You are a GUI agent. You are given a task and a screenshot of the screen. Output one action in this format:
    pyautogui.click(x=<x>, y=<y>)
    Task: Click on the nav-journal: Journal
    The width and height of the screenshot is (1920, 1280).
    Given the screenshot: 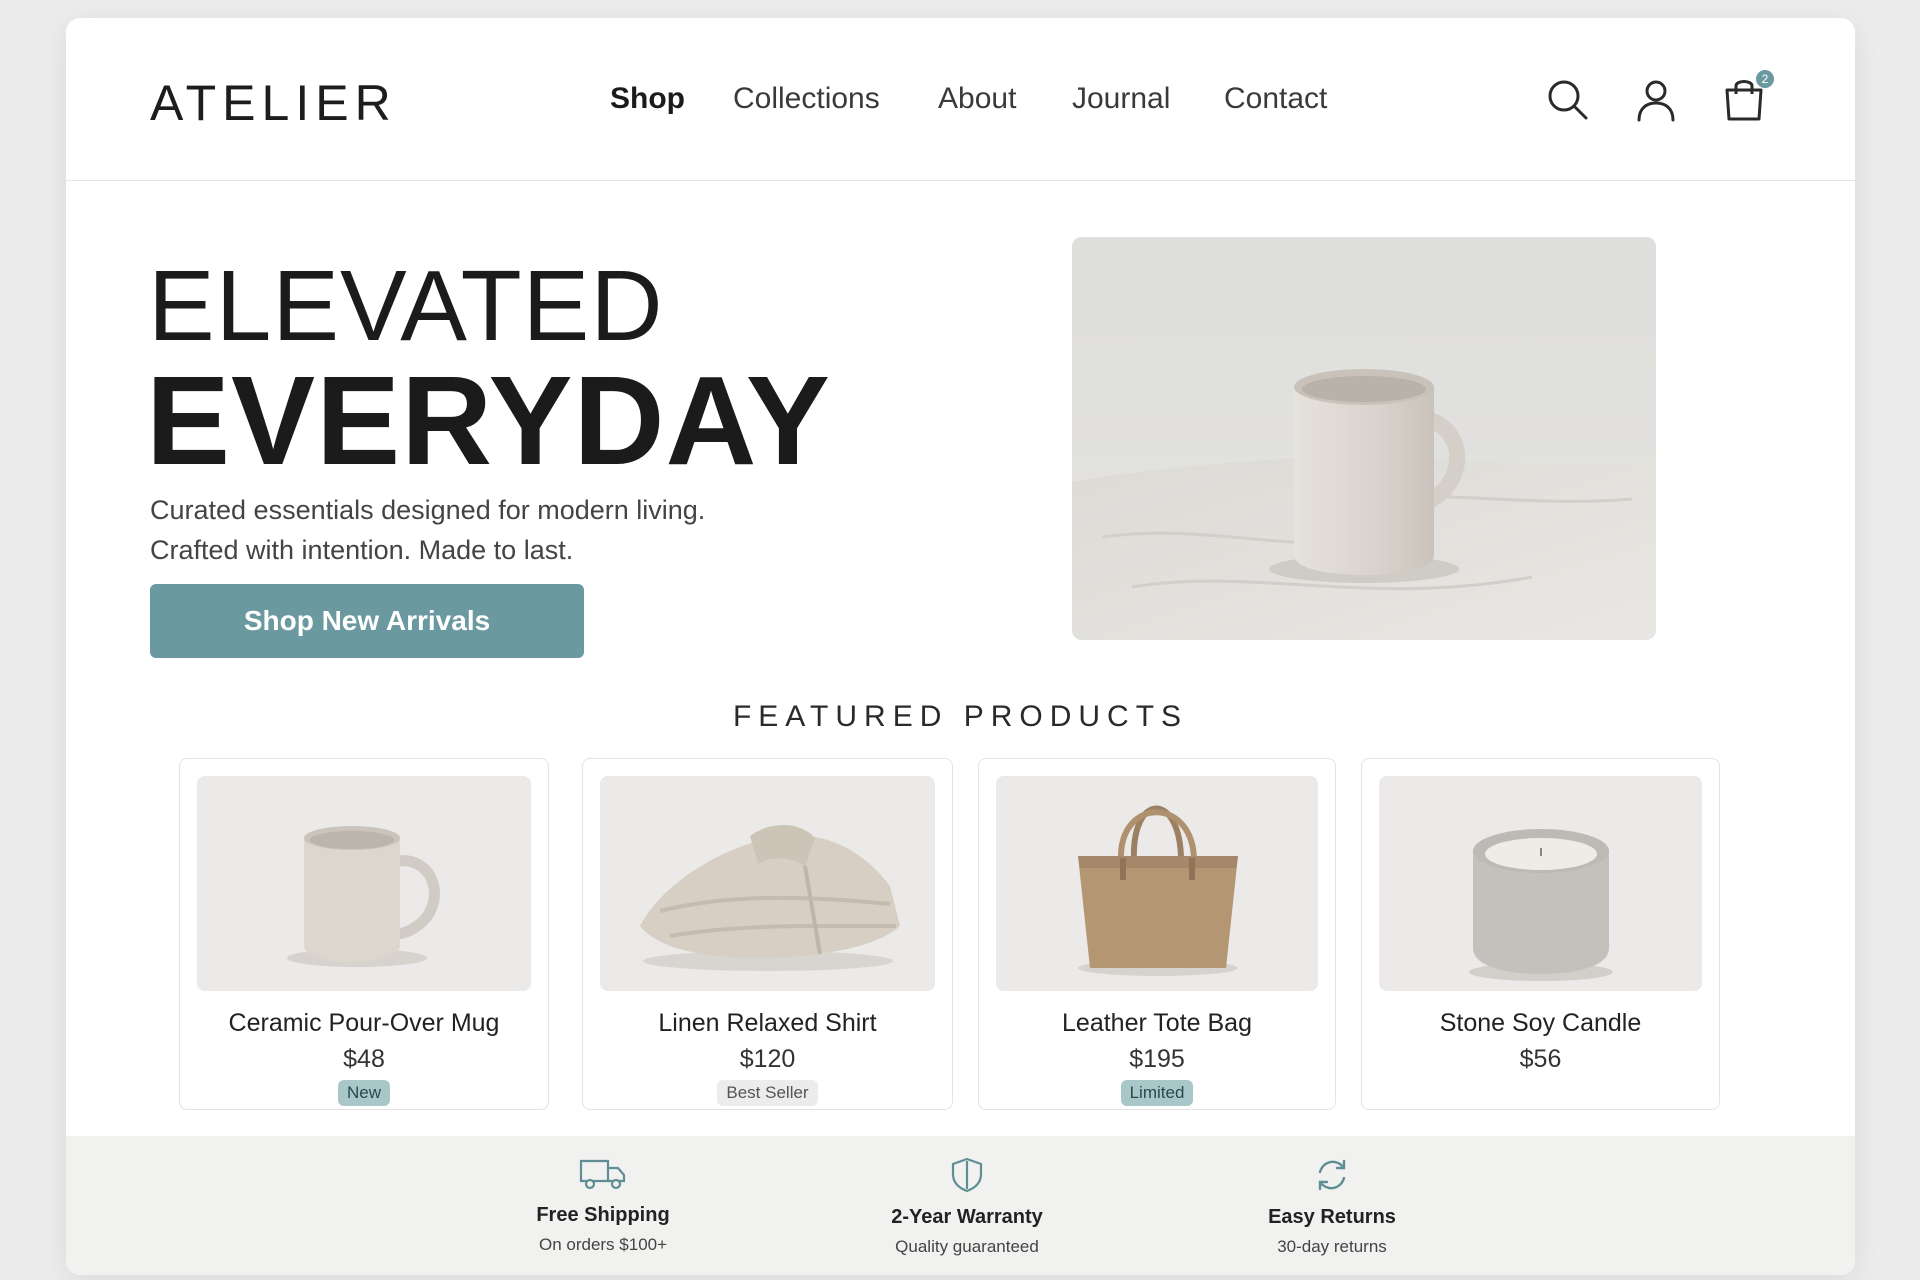 What is the action you would take?
    pyautogui.click(x=1121, y=99)
    